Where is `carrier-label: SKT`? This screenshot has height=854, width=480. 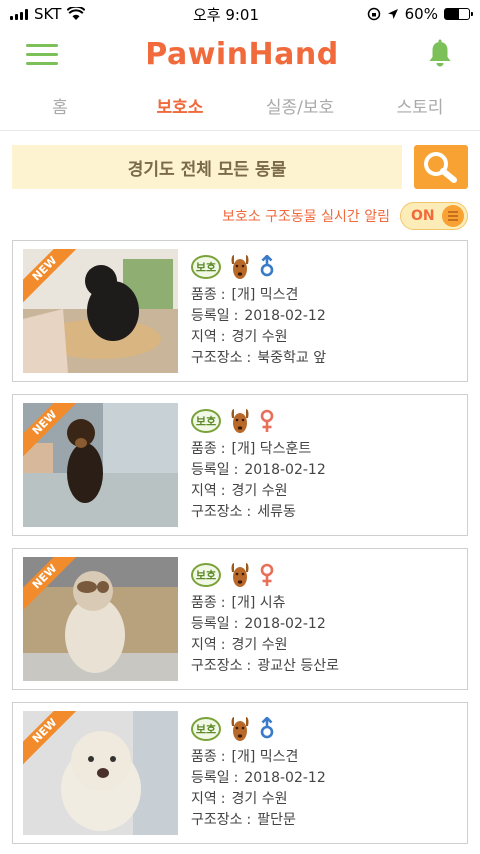
carrier-label: SKT is located at coordinates (48, 14).